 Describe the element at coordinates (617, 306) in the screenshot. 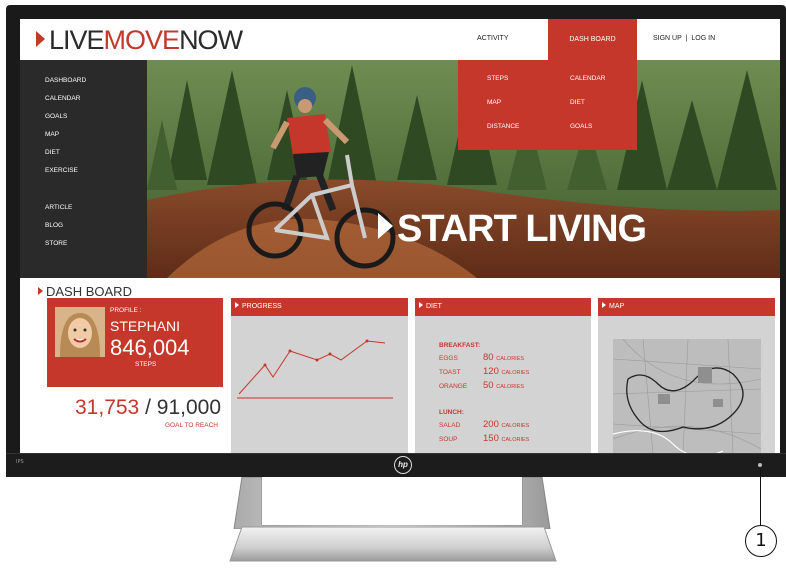

I see `map-panel-title: MAP` at that location.